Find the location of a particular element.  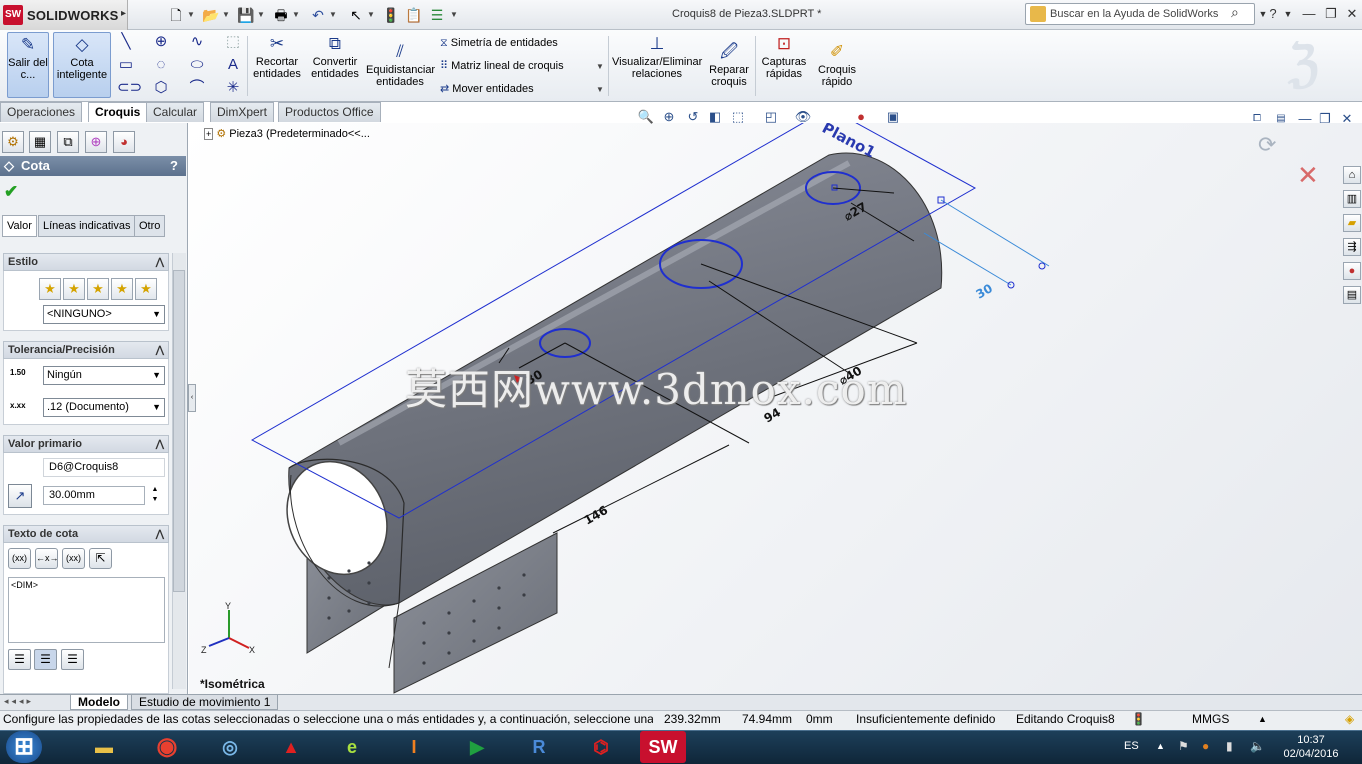

undo-dropdown-icon: ▼ is located at coordinates (333, 15).